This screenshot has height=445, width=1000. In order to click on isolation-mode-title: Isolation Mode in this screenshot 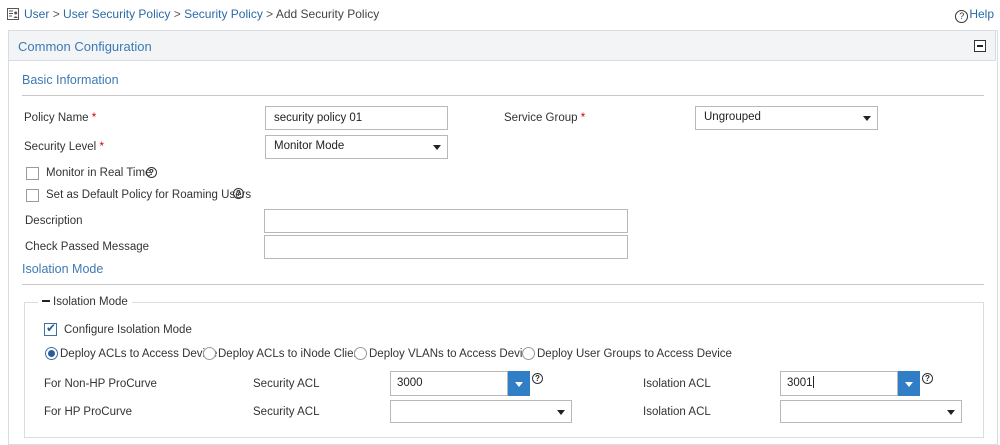, I will do `click(63, 269)`.